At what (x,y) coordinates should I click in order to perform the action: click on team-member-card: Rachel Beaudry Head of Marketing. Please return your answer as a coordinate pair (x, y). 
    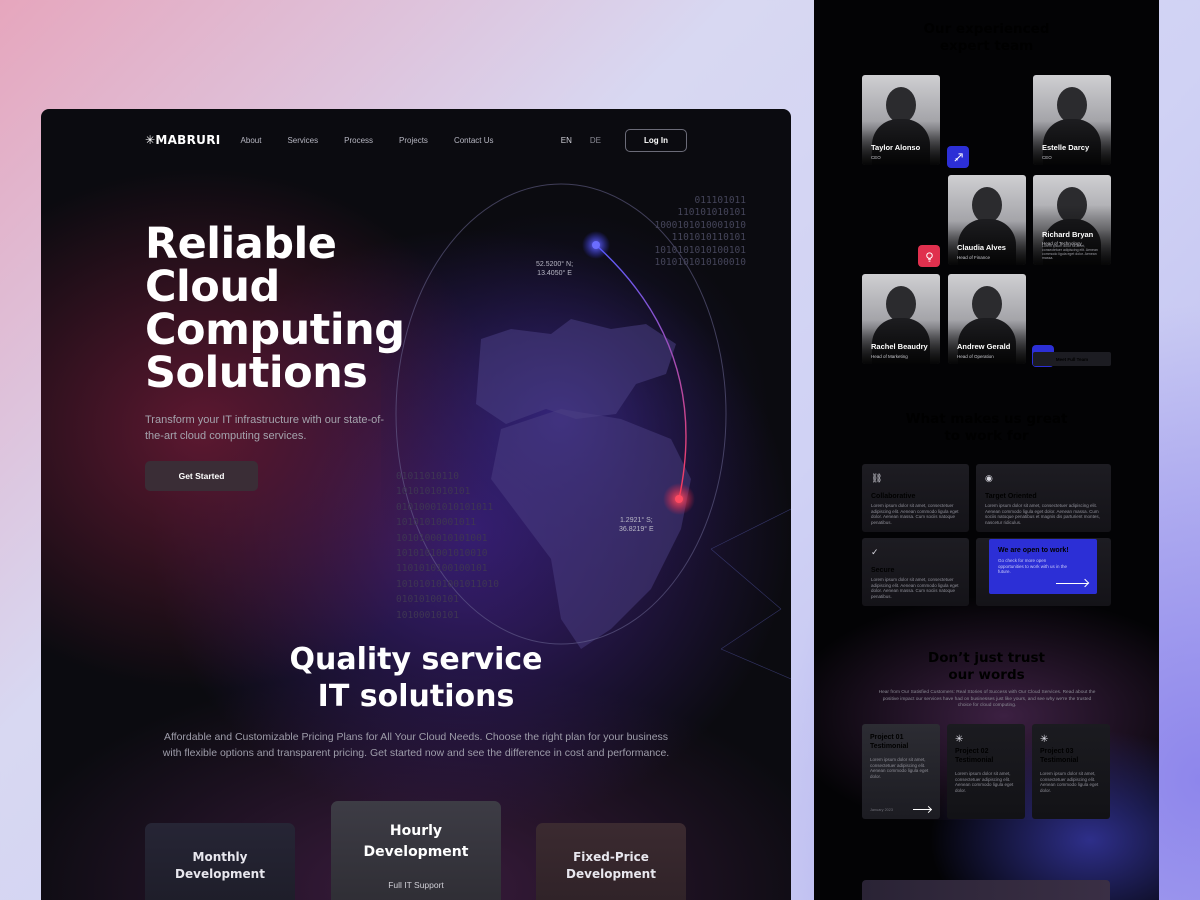
    Looking at the image, I should click on (901, 319).